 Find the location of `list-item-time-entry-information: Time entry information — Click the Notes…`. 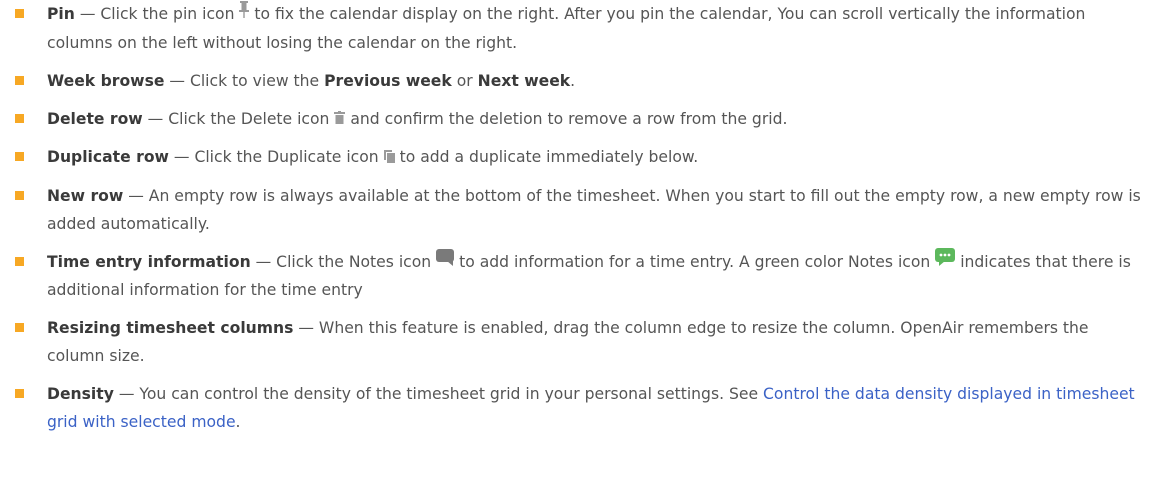

list-item-time-entry-information: Time entry information — Click the Notes… is located at coordinates (583, 276).